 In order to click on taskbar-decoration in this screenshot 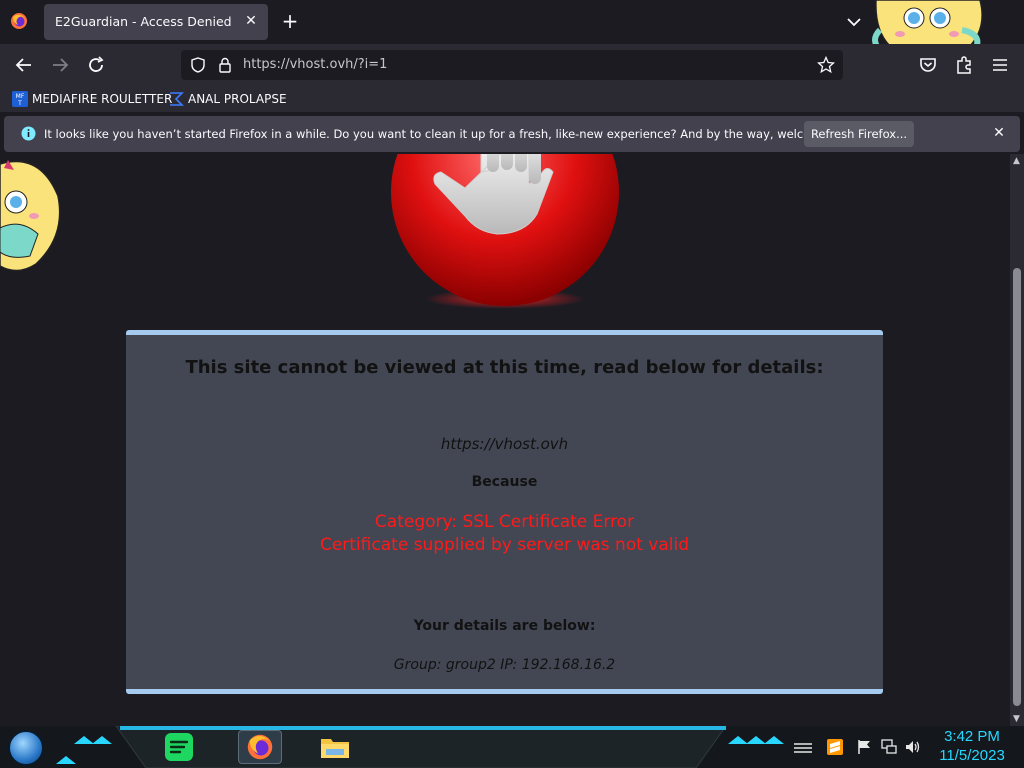, I will do `click(391, 747)`.